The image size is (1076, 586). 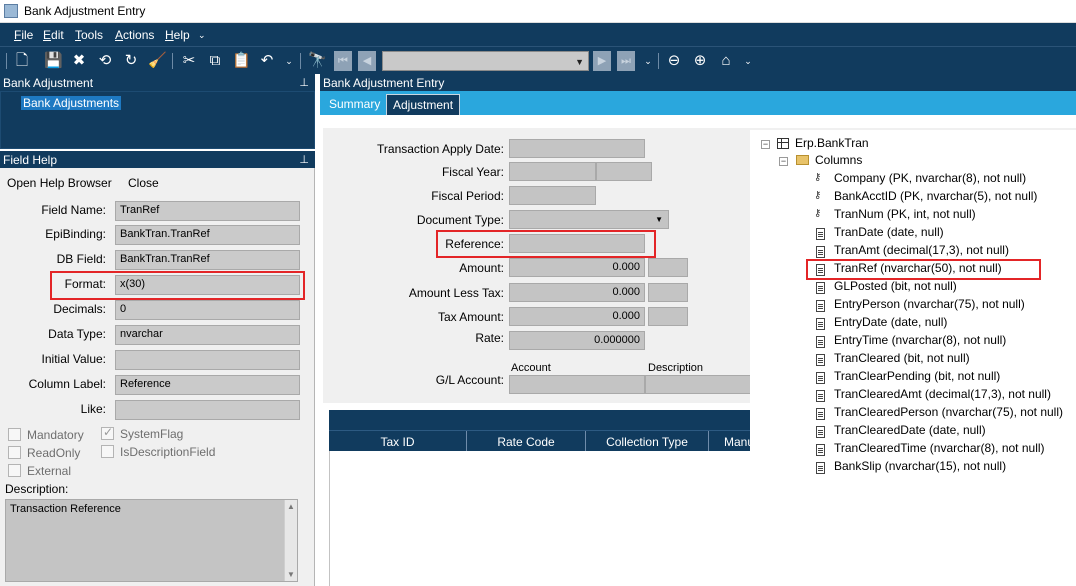 I want to click on back-icon: ⊖, so click(x=674, y=61).